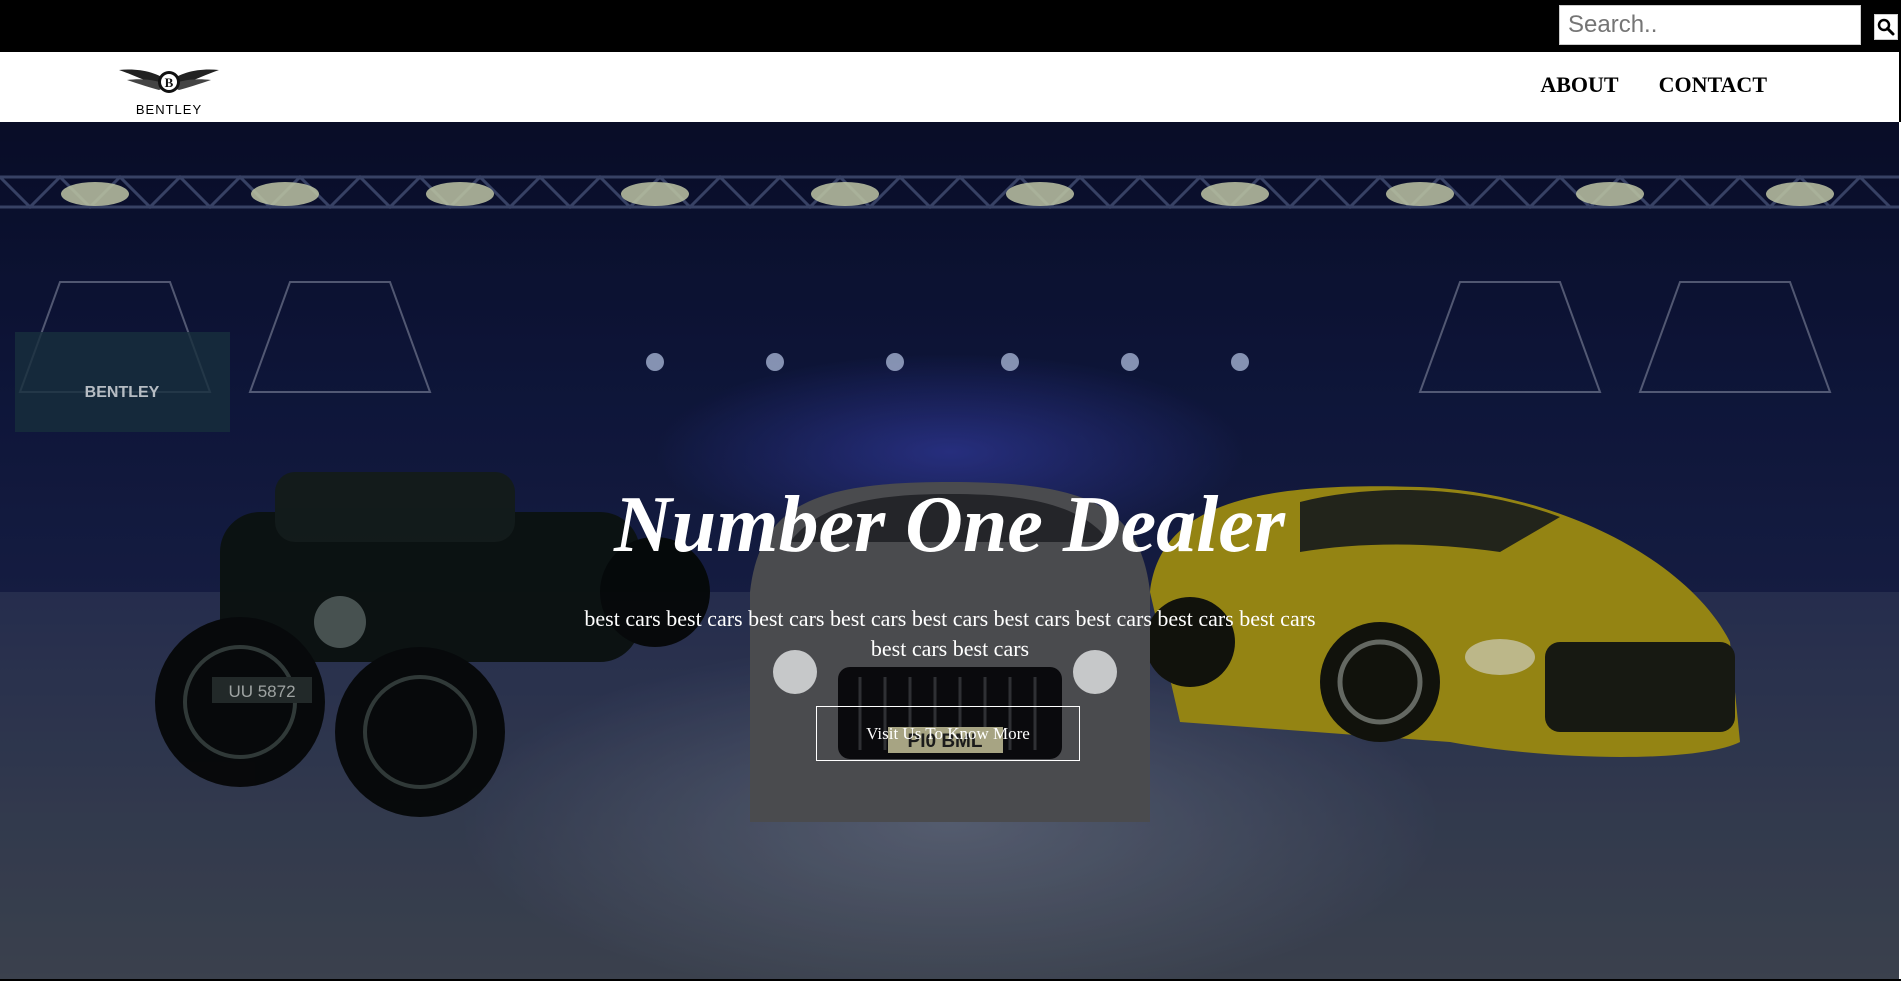 This screenshot has width=1901, height=981. I want to click on brand-logo: B BENTLEY, so click(169, 88).